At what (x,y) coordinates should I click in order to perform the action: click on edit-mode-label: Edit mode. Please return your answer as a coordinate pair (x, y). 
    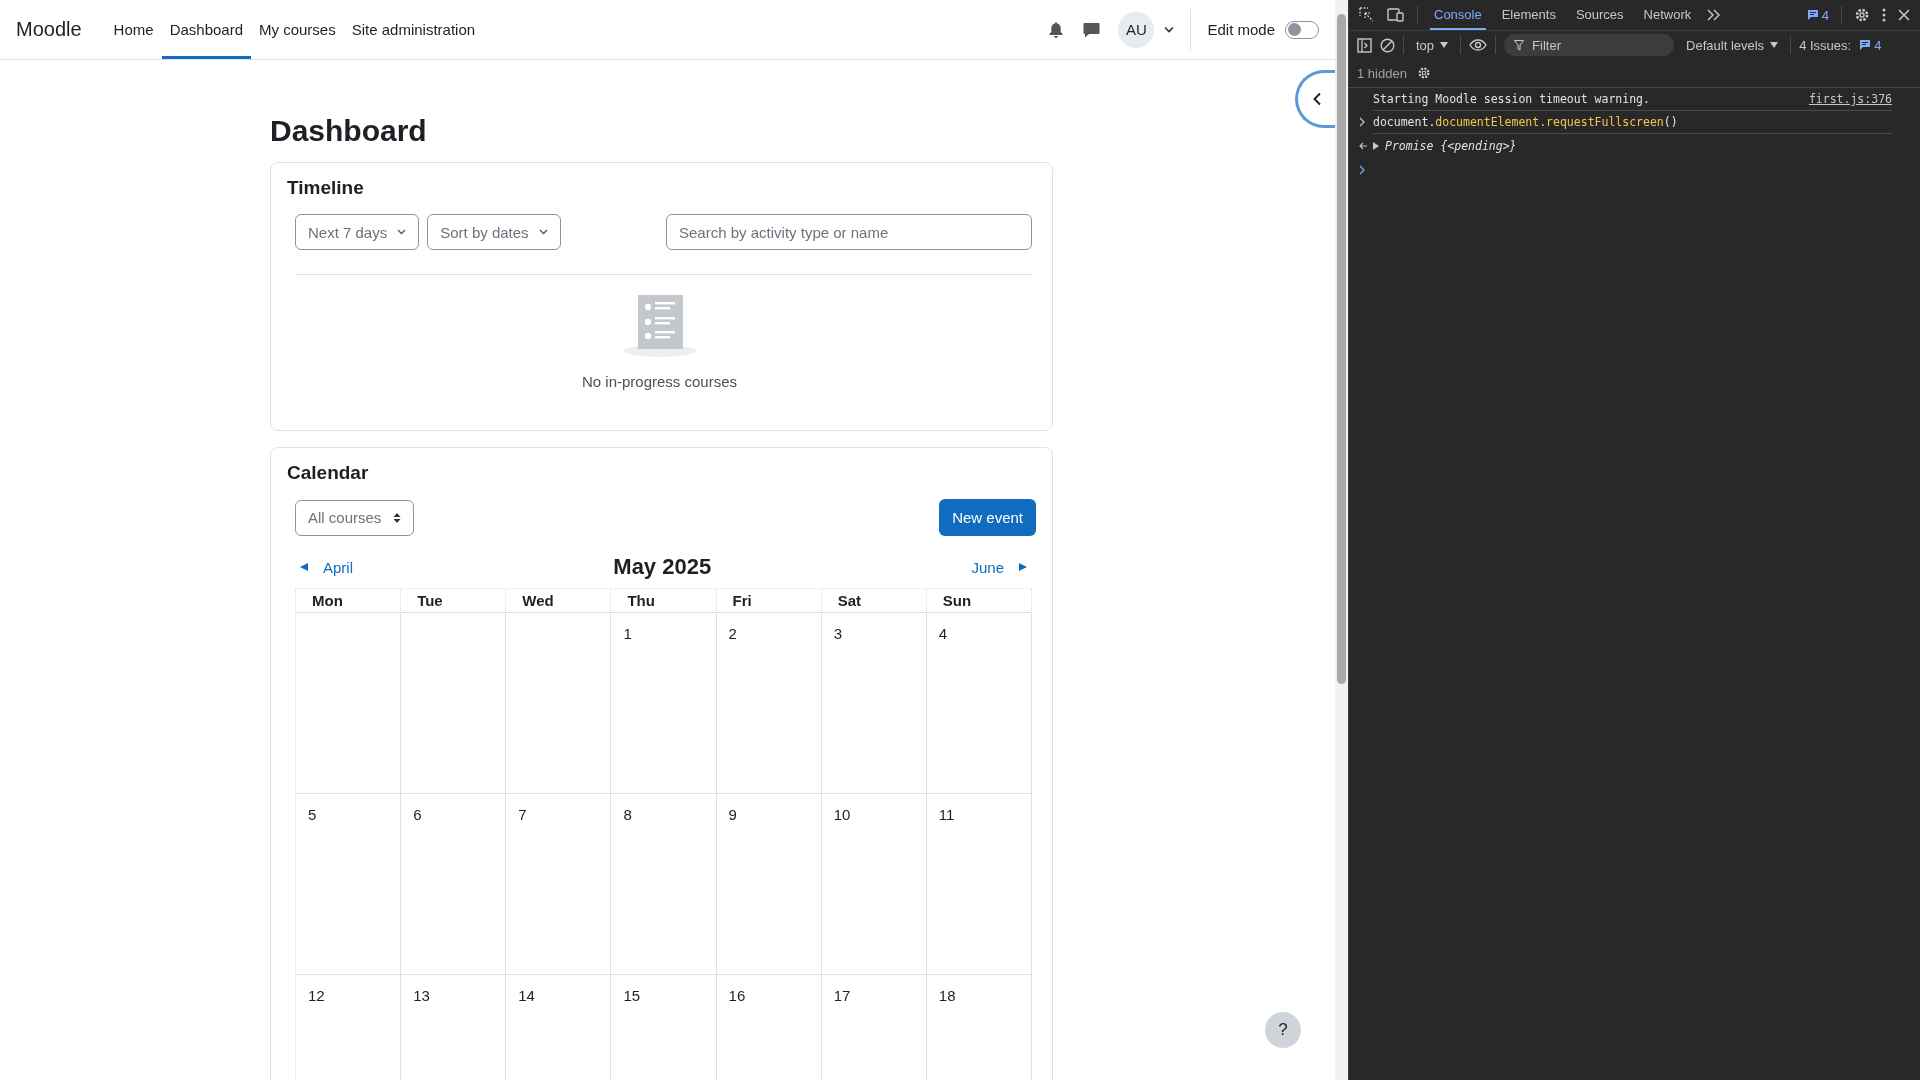
    Looking at the image, I should click on (1241, 29).